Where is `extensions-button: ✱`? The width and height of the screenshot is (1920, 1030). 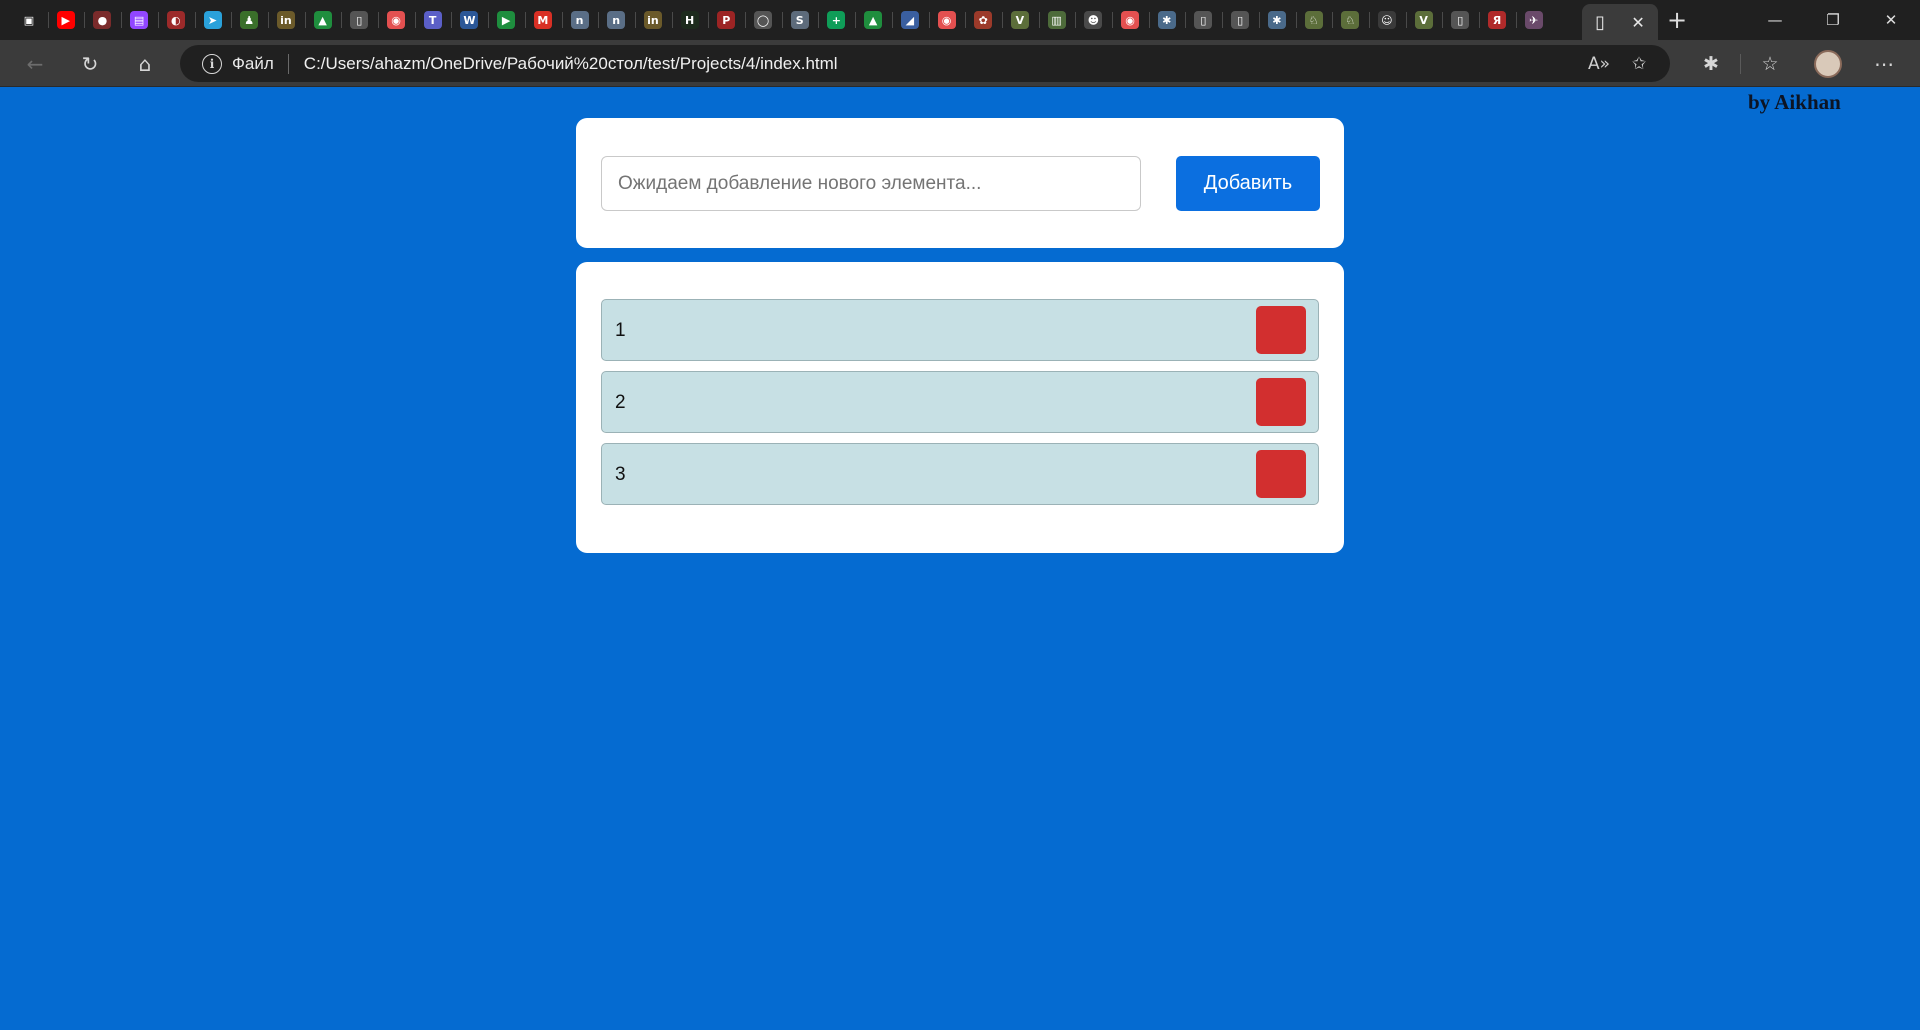
extensions-button: ✱ is located at coordinates (1711, 64).